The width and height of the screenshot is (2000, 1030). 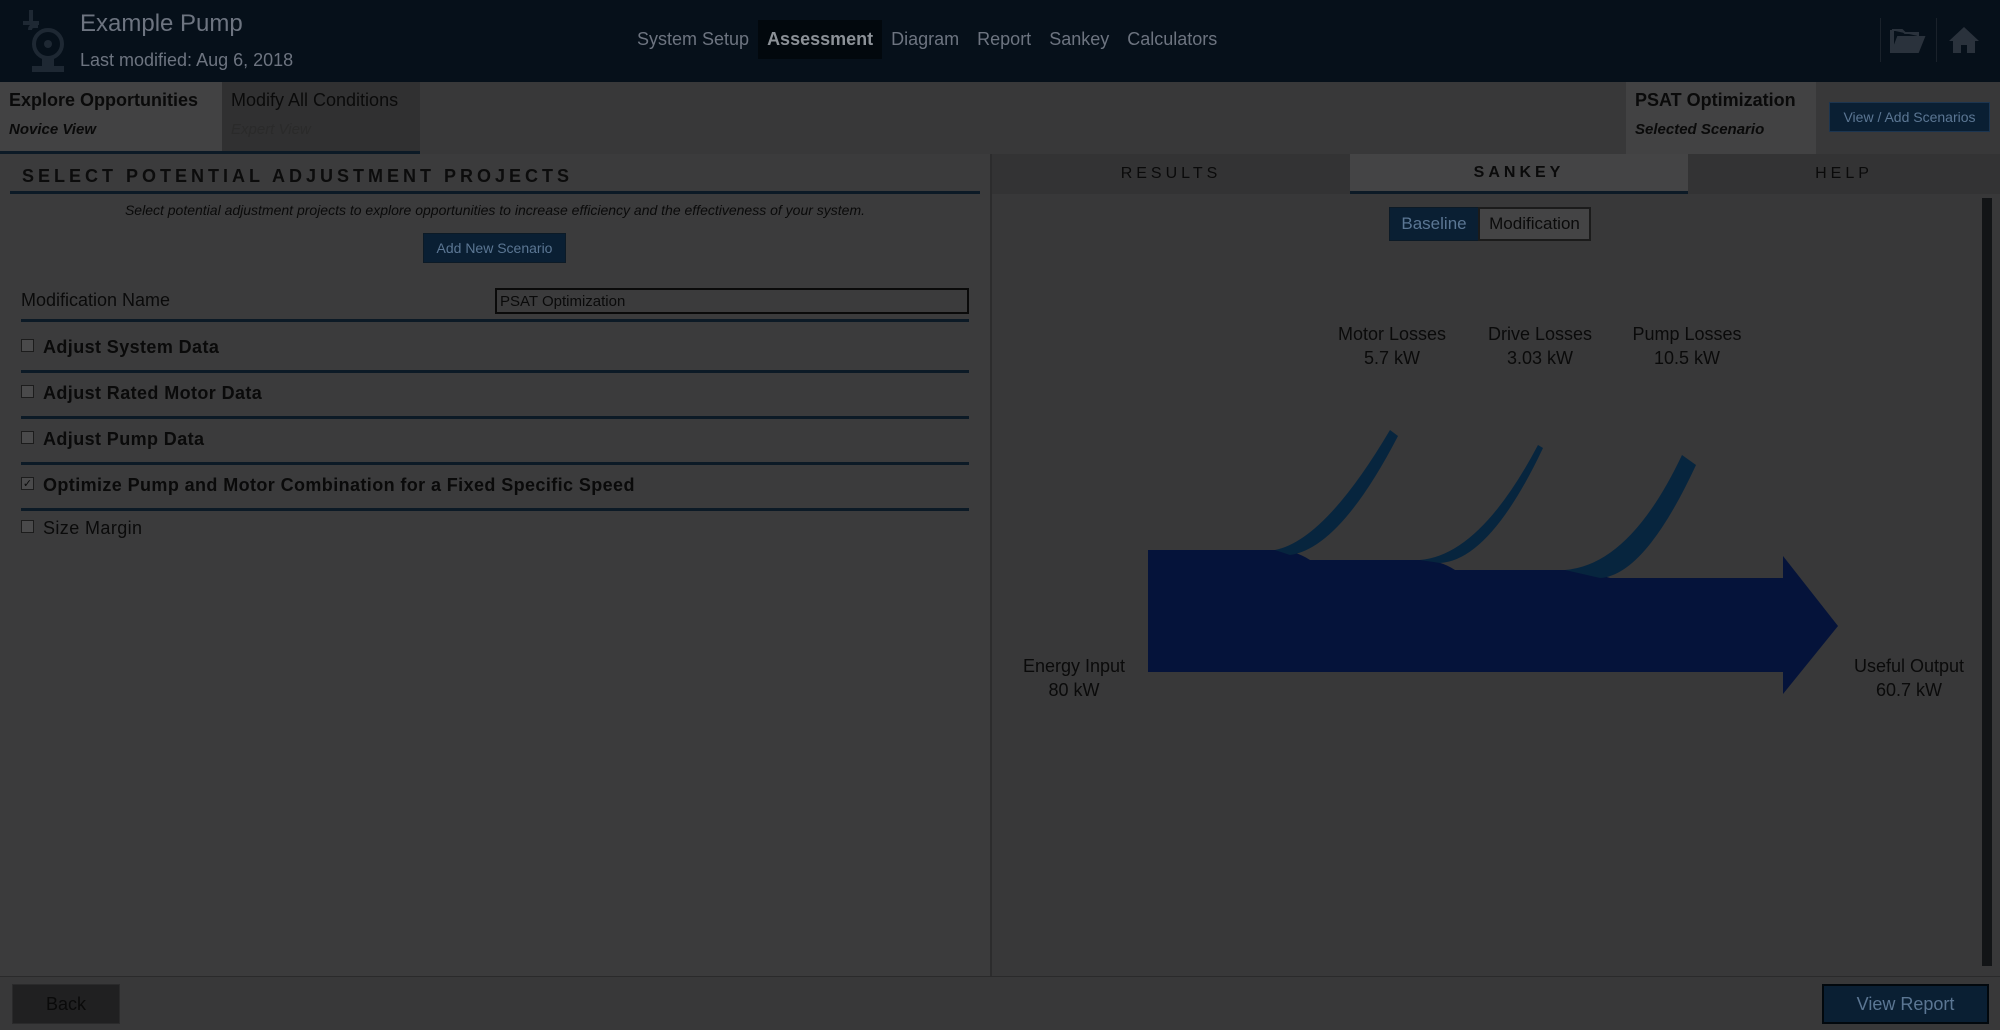 What do you see at coordinates (1074, 678) in the screenshot?
I see `energy-input-label: Energy Input 80 kW` at bounding box center [1074, 678].